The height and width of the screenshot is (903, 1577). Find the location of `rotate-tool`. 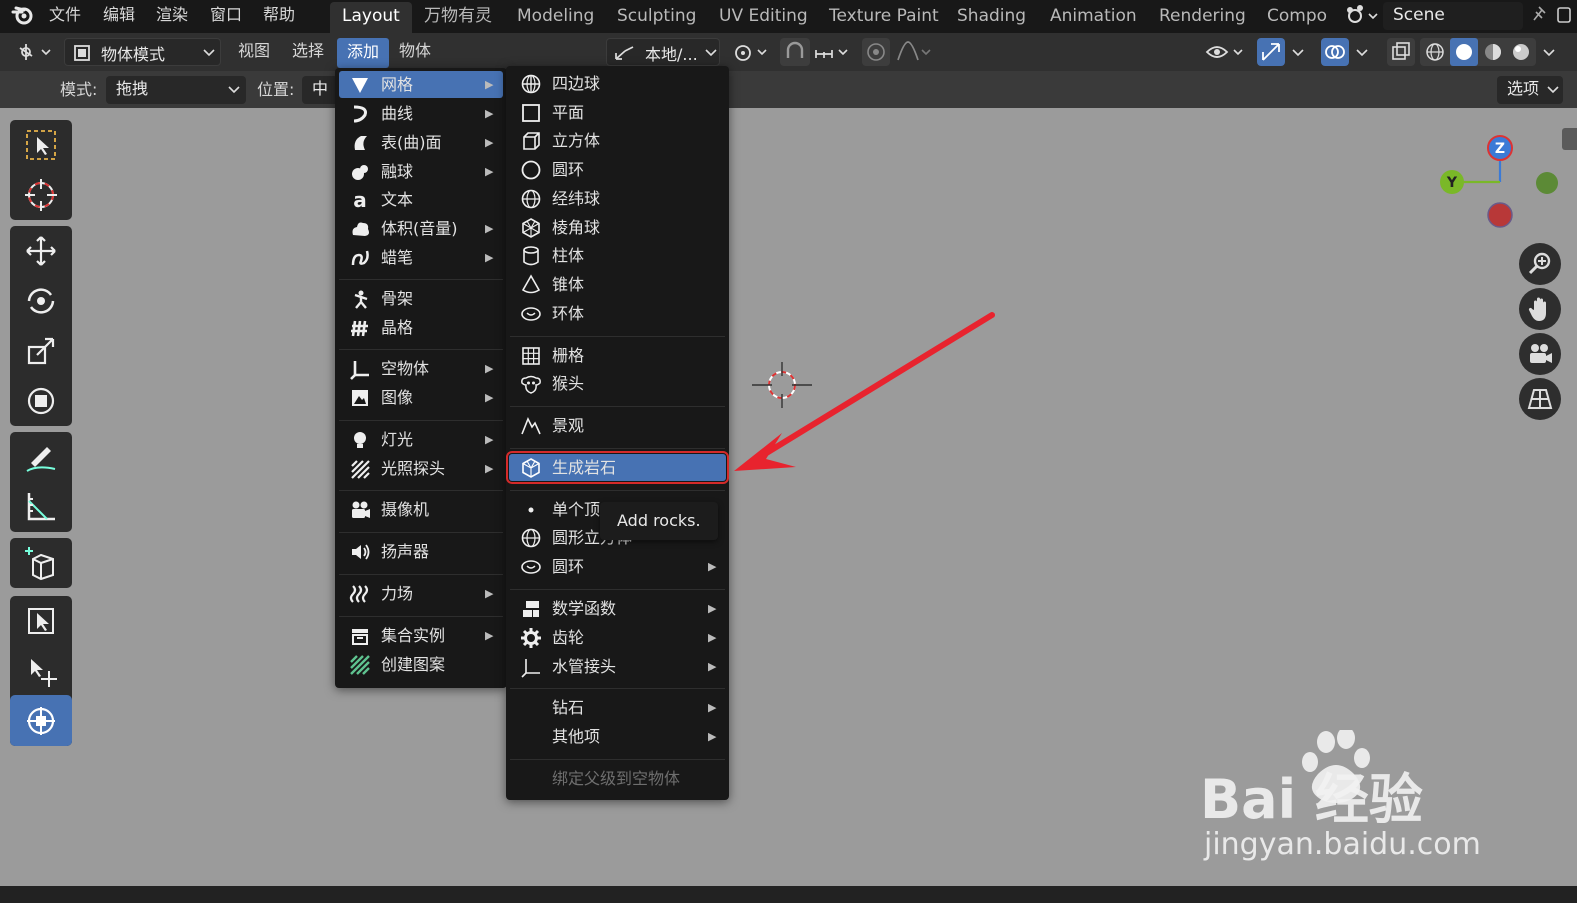

rotate-tool is located at coordinates (41, 300).